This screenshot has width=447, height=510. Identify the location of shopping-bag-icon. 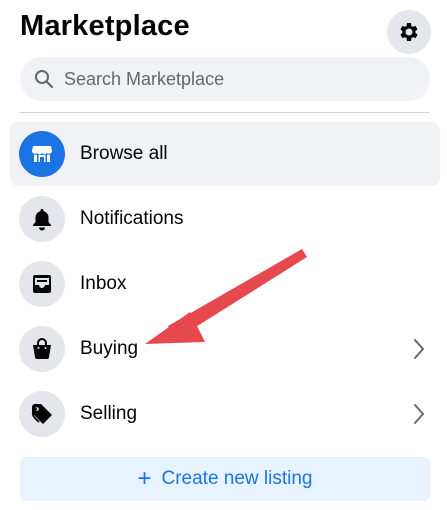
(42, 348).